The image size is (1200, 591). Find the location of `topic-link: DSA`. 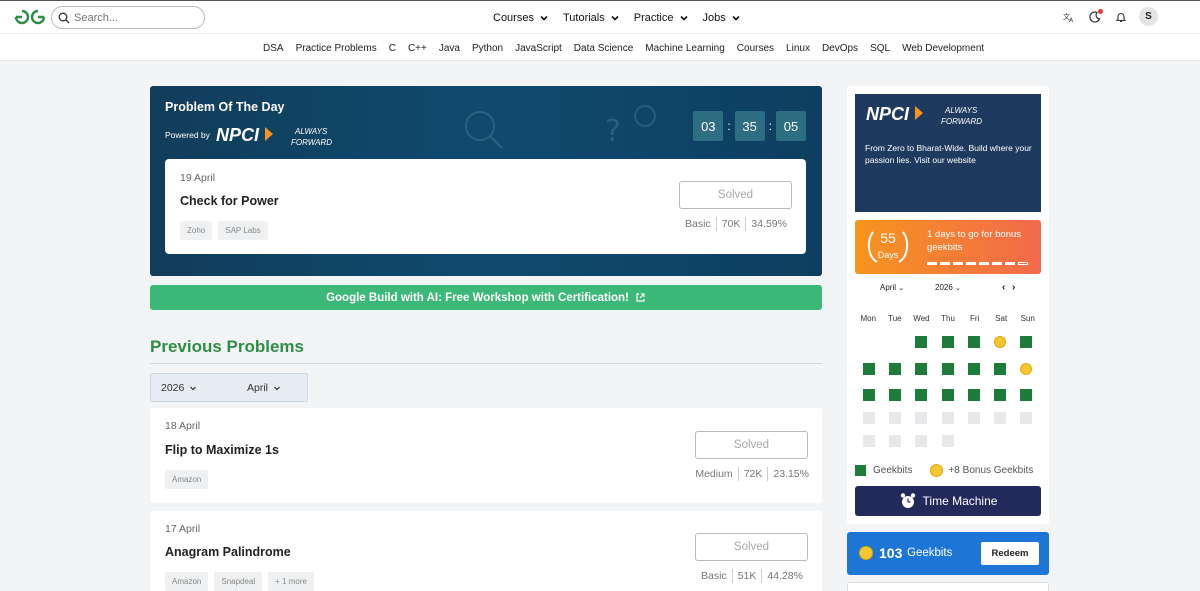

topic-link: DSA is located at coordinates (273, 48).